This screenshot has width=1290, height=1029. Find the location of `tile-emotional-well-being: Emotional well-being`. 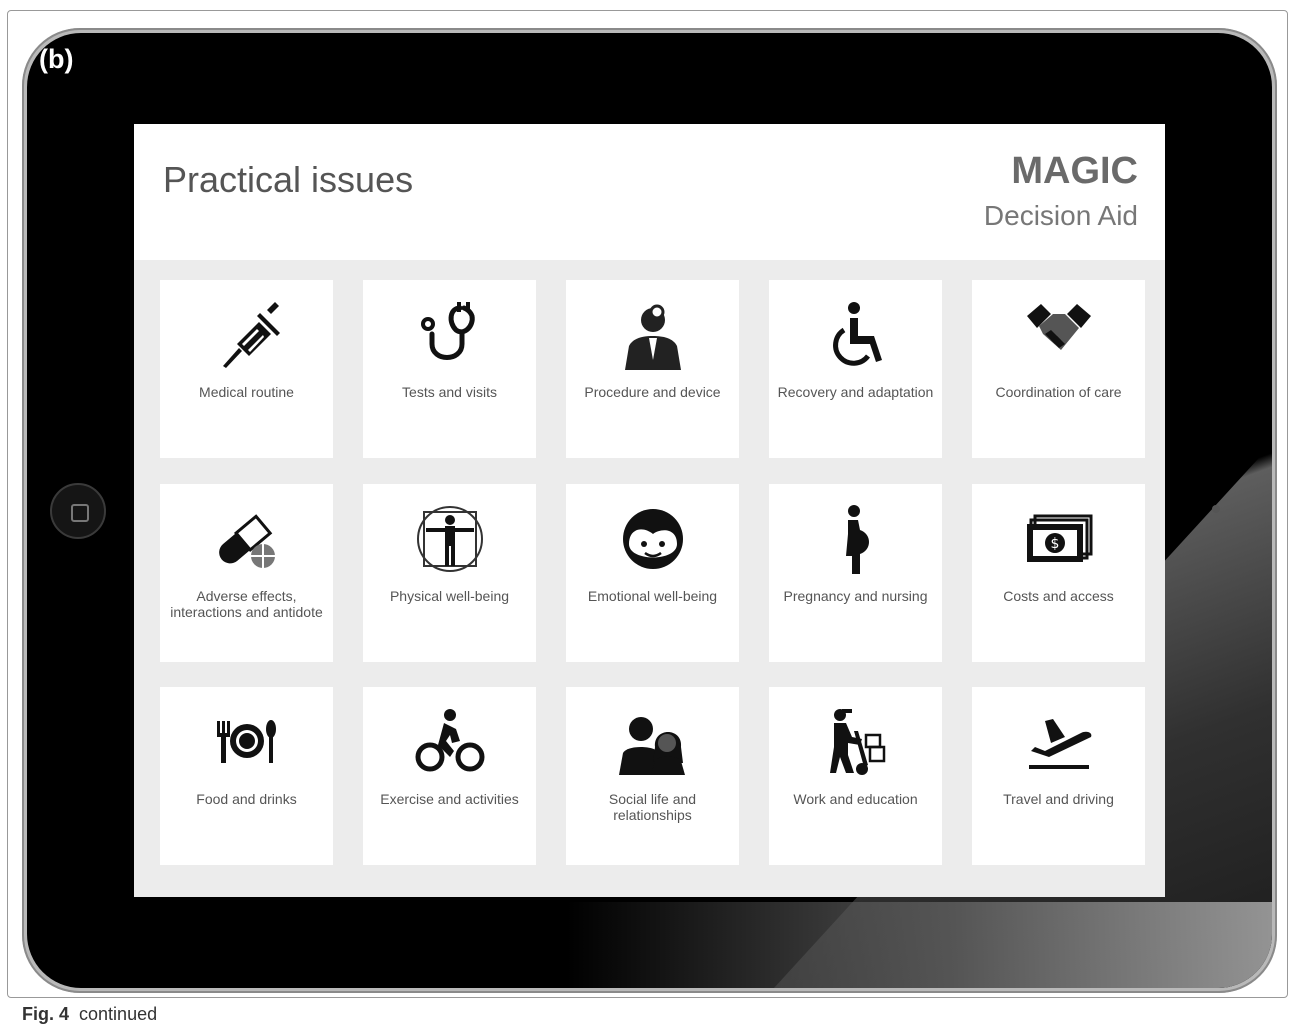

tile-emotional-well-being: Emotional well-being is located at coordinates (652, 573).